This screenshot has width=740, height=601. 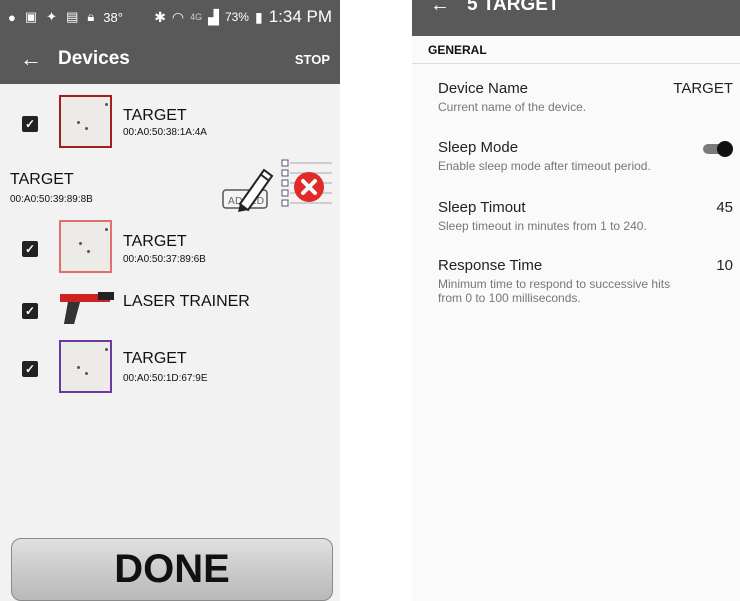 I want to click on device-row: ✓ LASER TRAINER, so click(x=170, y=309).